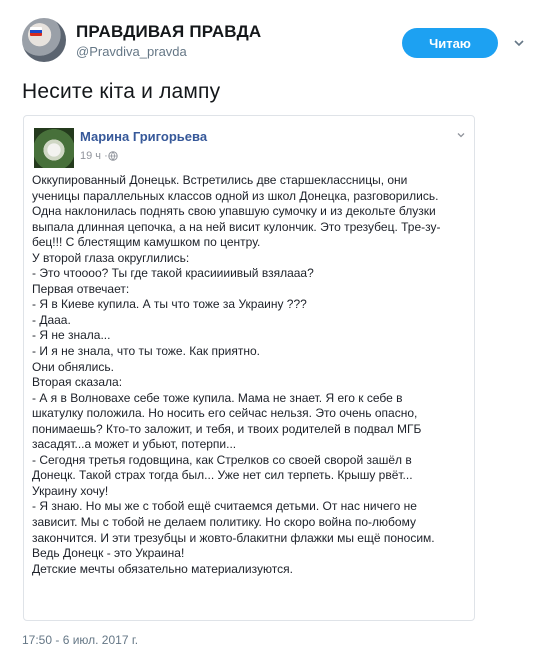  Describe the element at coordinates (77, 382) in the screenshot. I see `post-line: Вторая сказала:` at that location.